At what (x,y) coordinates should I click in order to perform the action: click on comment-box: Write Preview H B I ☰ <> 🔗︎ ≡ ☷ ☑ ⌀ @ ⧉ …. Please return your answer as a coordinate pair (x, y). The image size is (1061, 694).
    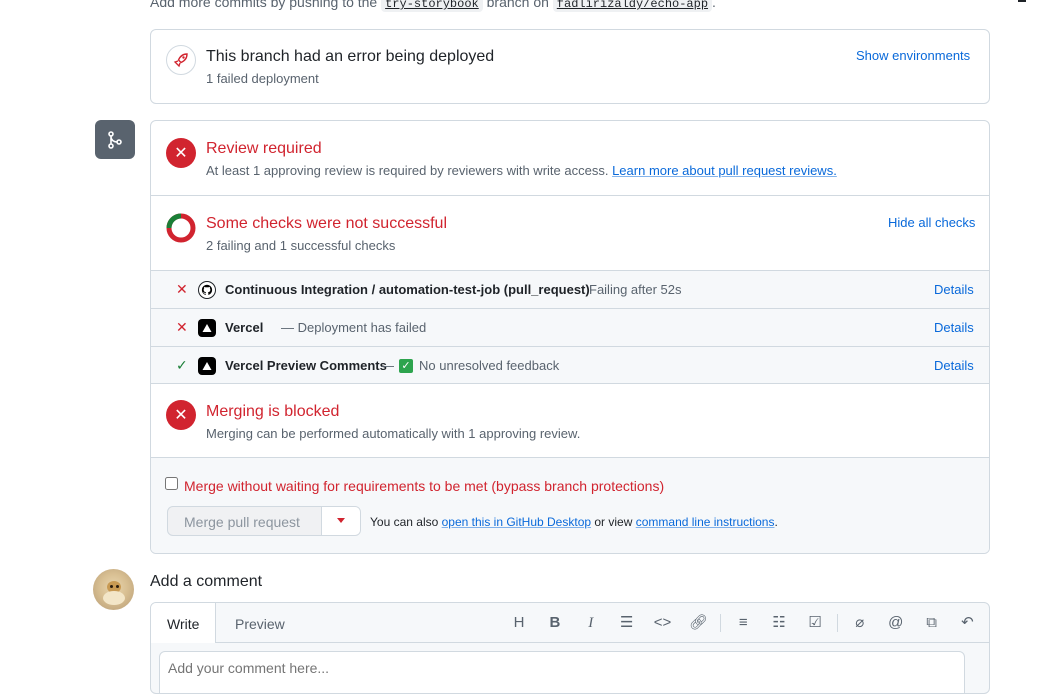
    Looking at the image, I should click on (570, 648).